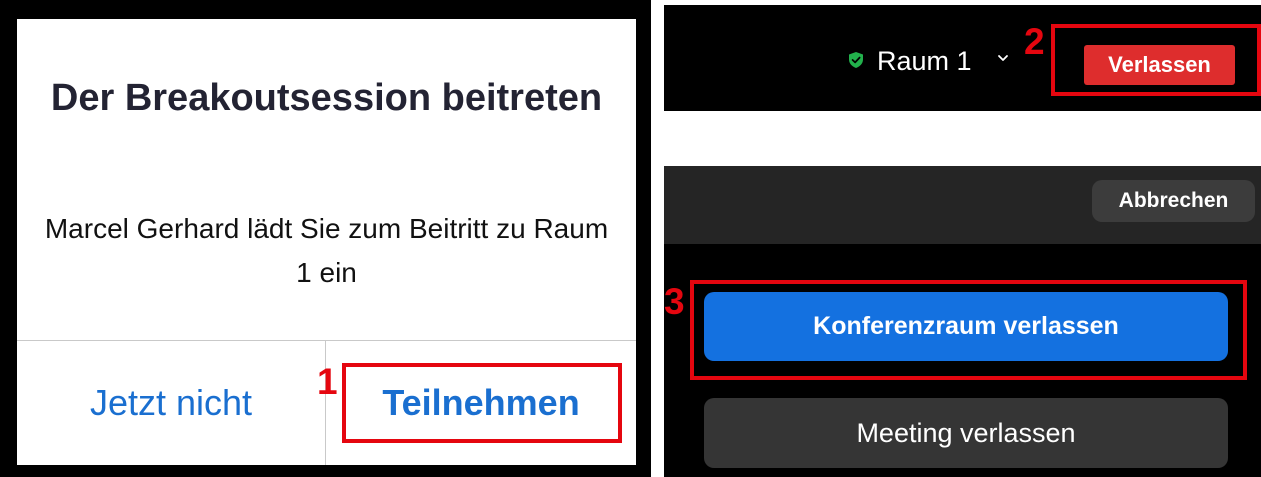 The image size is (1261, 477). What do you see at coordinates (326, 98) in the screenshot?
I see `dialog-title: Der Breakoutsession beitreten` at bounding box center [326, 98].